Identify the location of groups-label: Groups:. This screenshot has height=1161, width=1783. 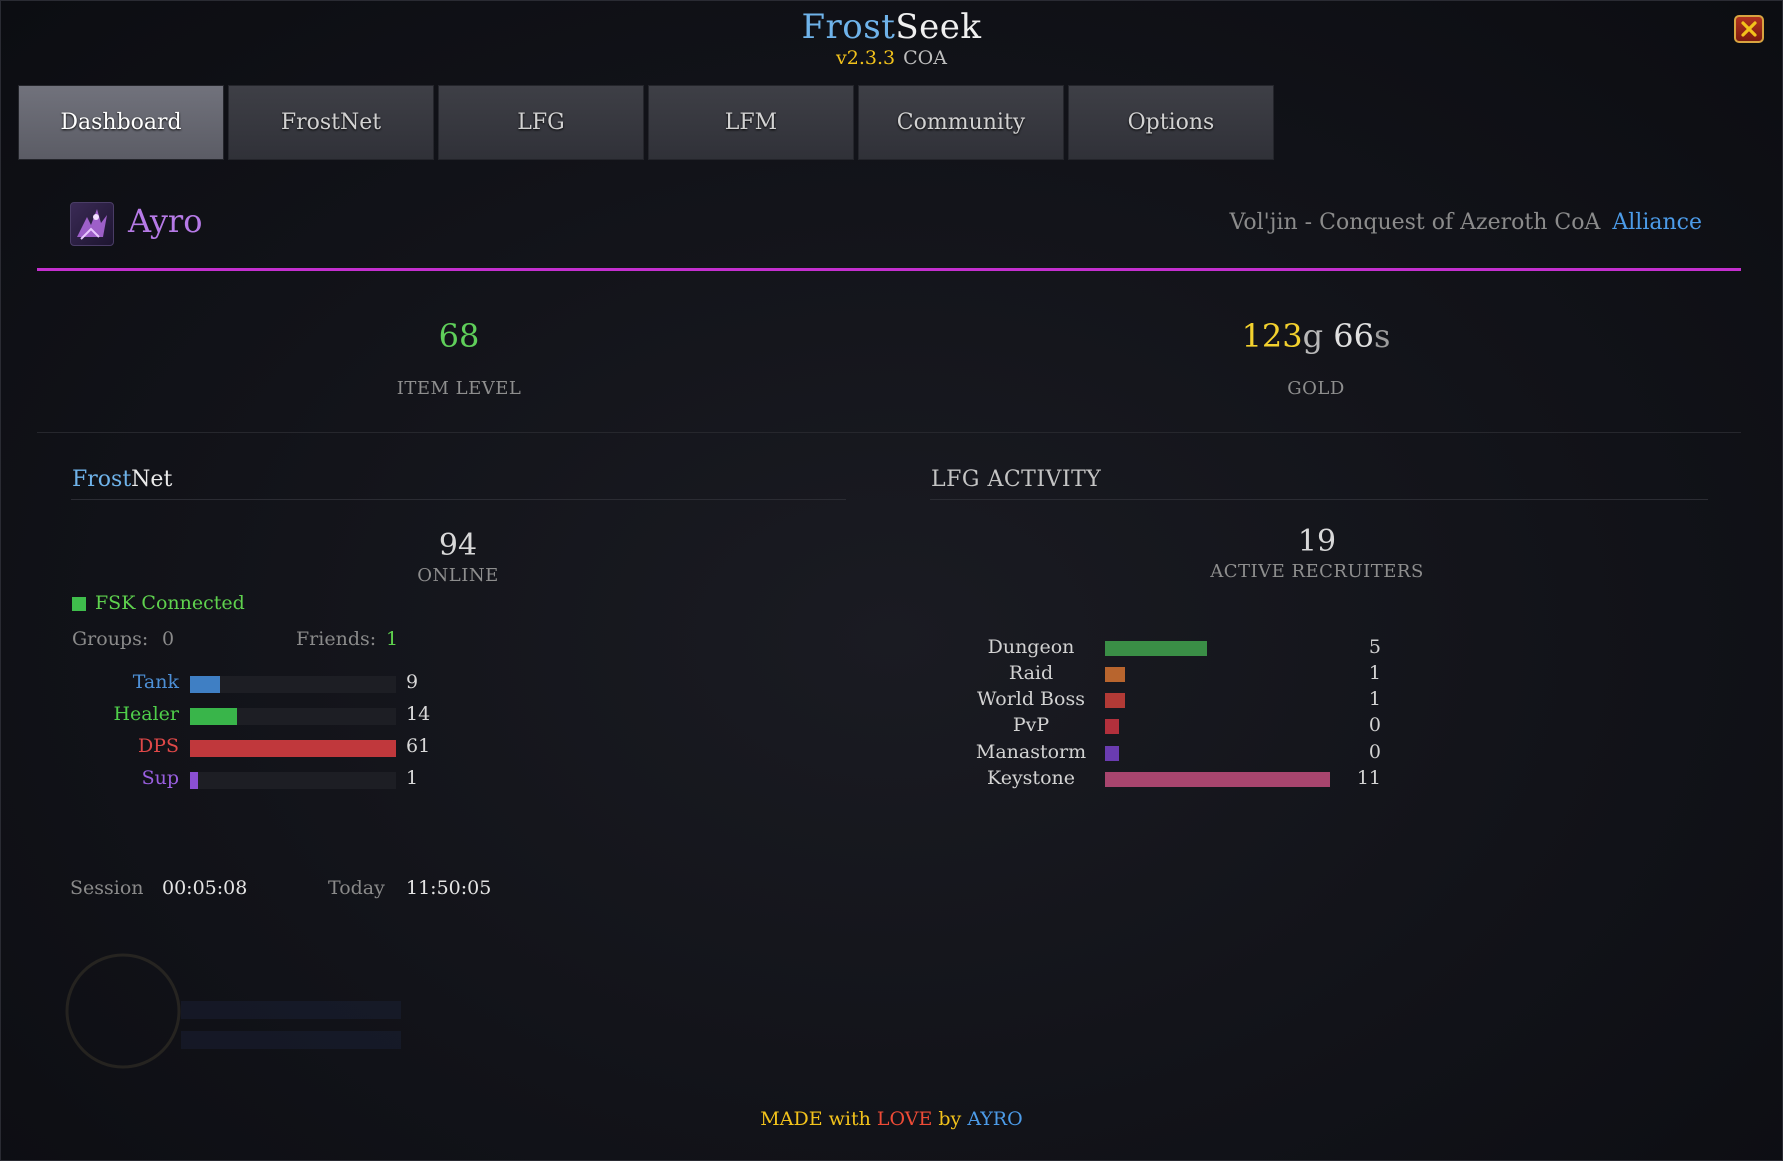
(110, 639).